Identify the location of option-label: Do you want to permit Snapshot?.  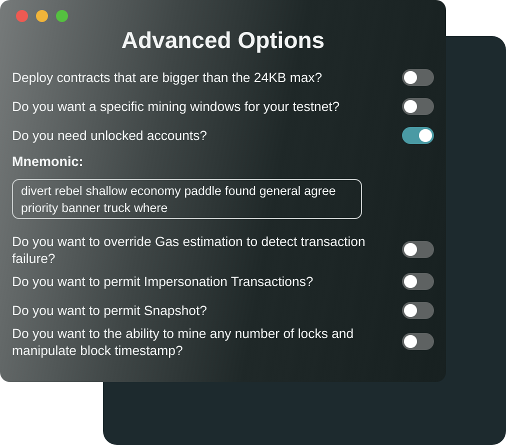
(110, 310).